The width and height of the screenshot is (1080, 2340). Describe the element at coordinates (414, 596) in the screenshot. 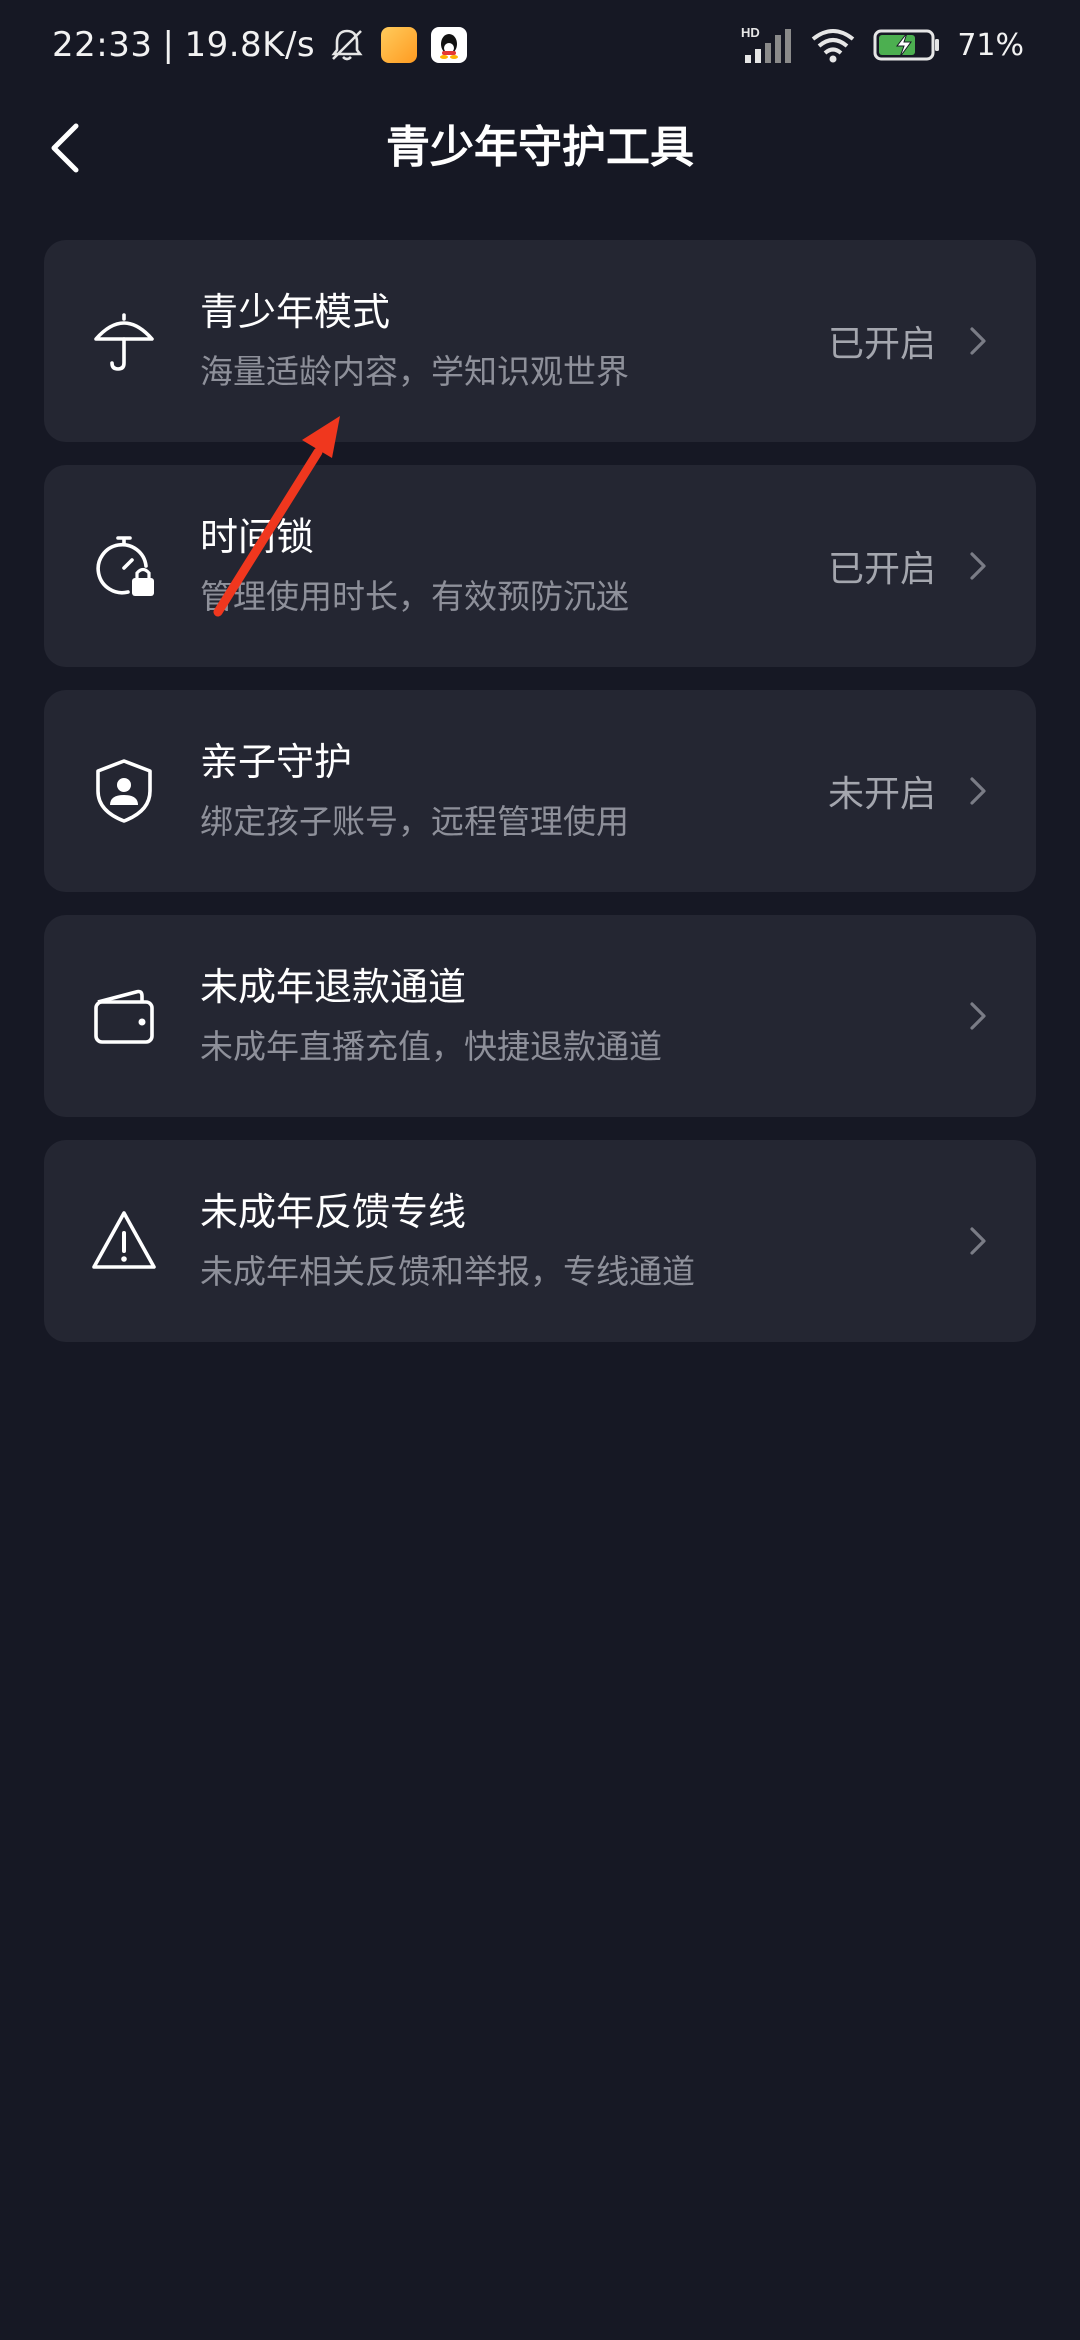

I see `time-lock-subtitle: 管理使用时长，有效预防沉迷` at that location.